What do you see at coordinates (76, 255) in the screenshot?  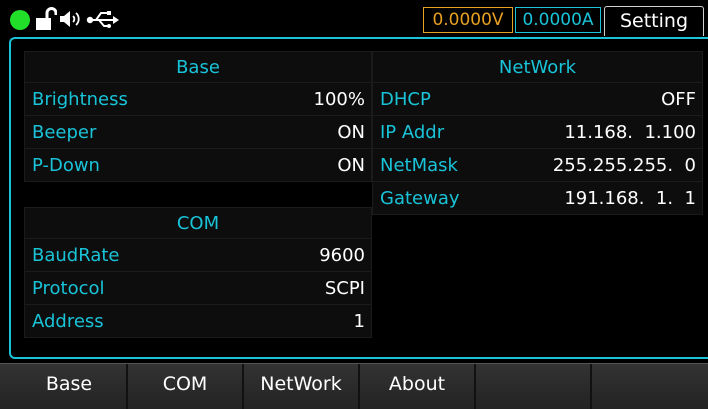 I see `row-label: BaudRate` at bounding box center [76, 255].